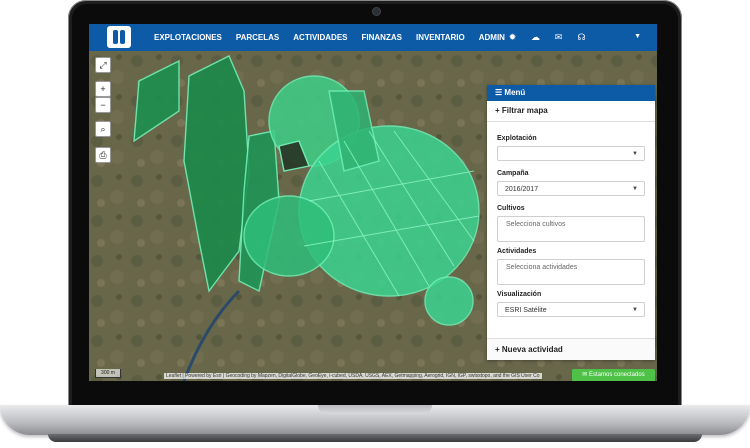  I want to click on visualizacion-value: ESRI Satélite, so click(526, 310).